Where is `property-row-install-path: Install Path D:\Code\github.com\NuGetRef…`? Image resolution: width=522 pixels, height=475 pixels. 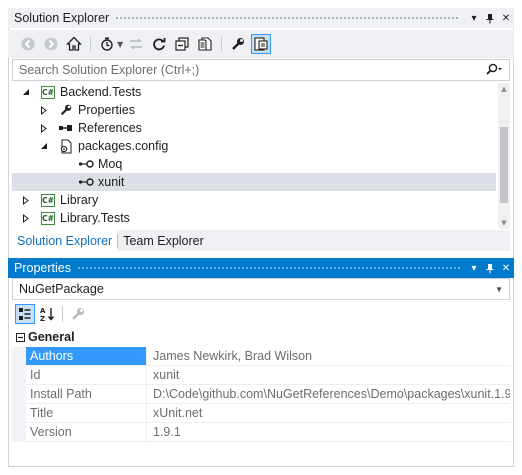
property-row-install-path: Install Path D:\Code\github.com\NuGetRef… is located at coordinates (261, 394).